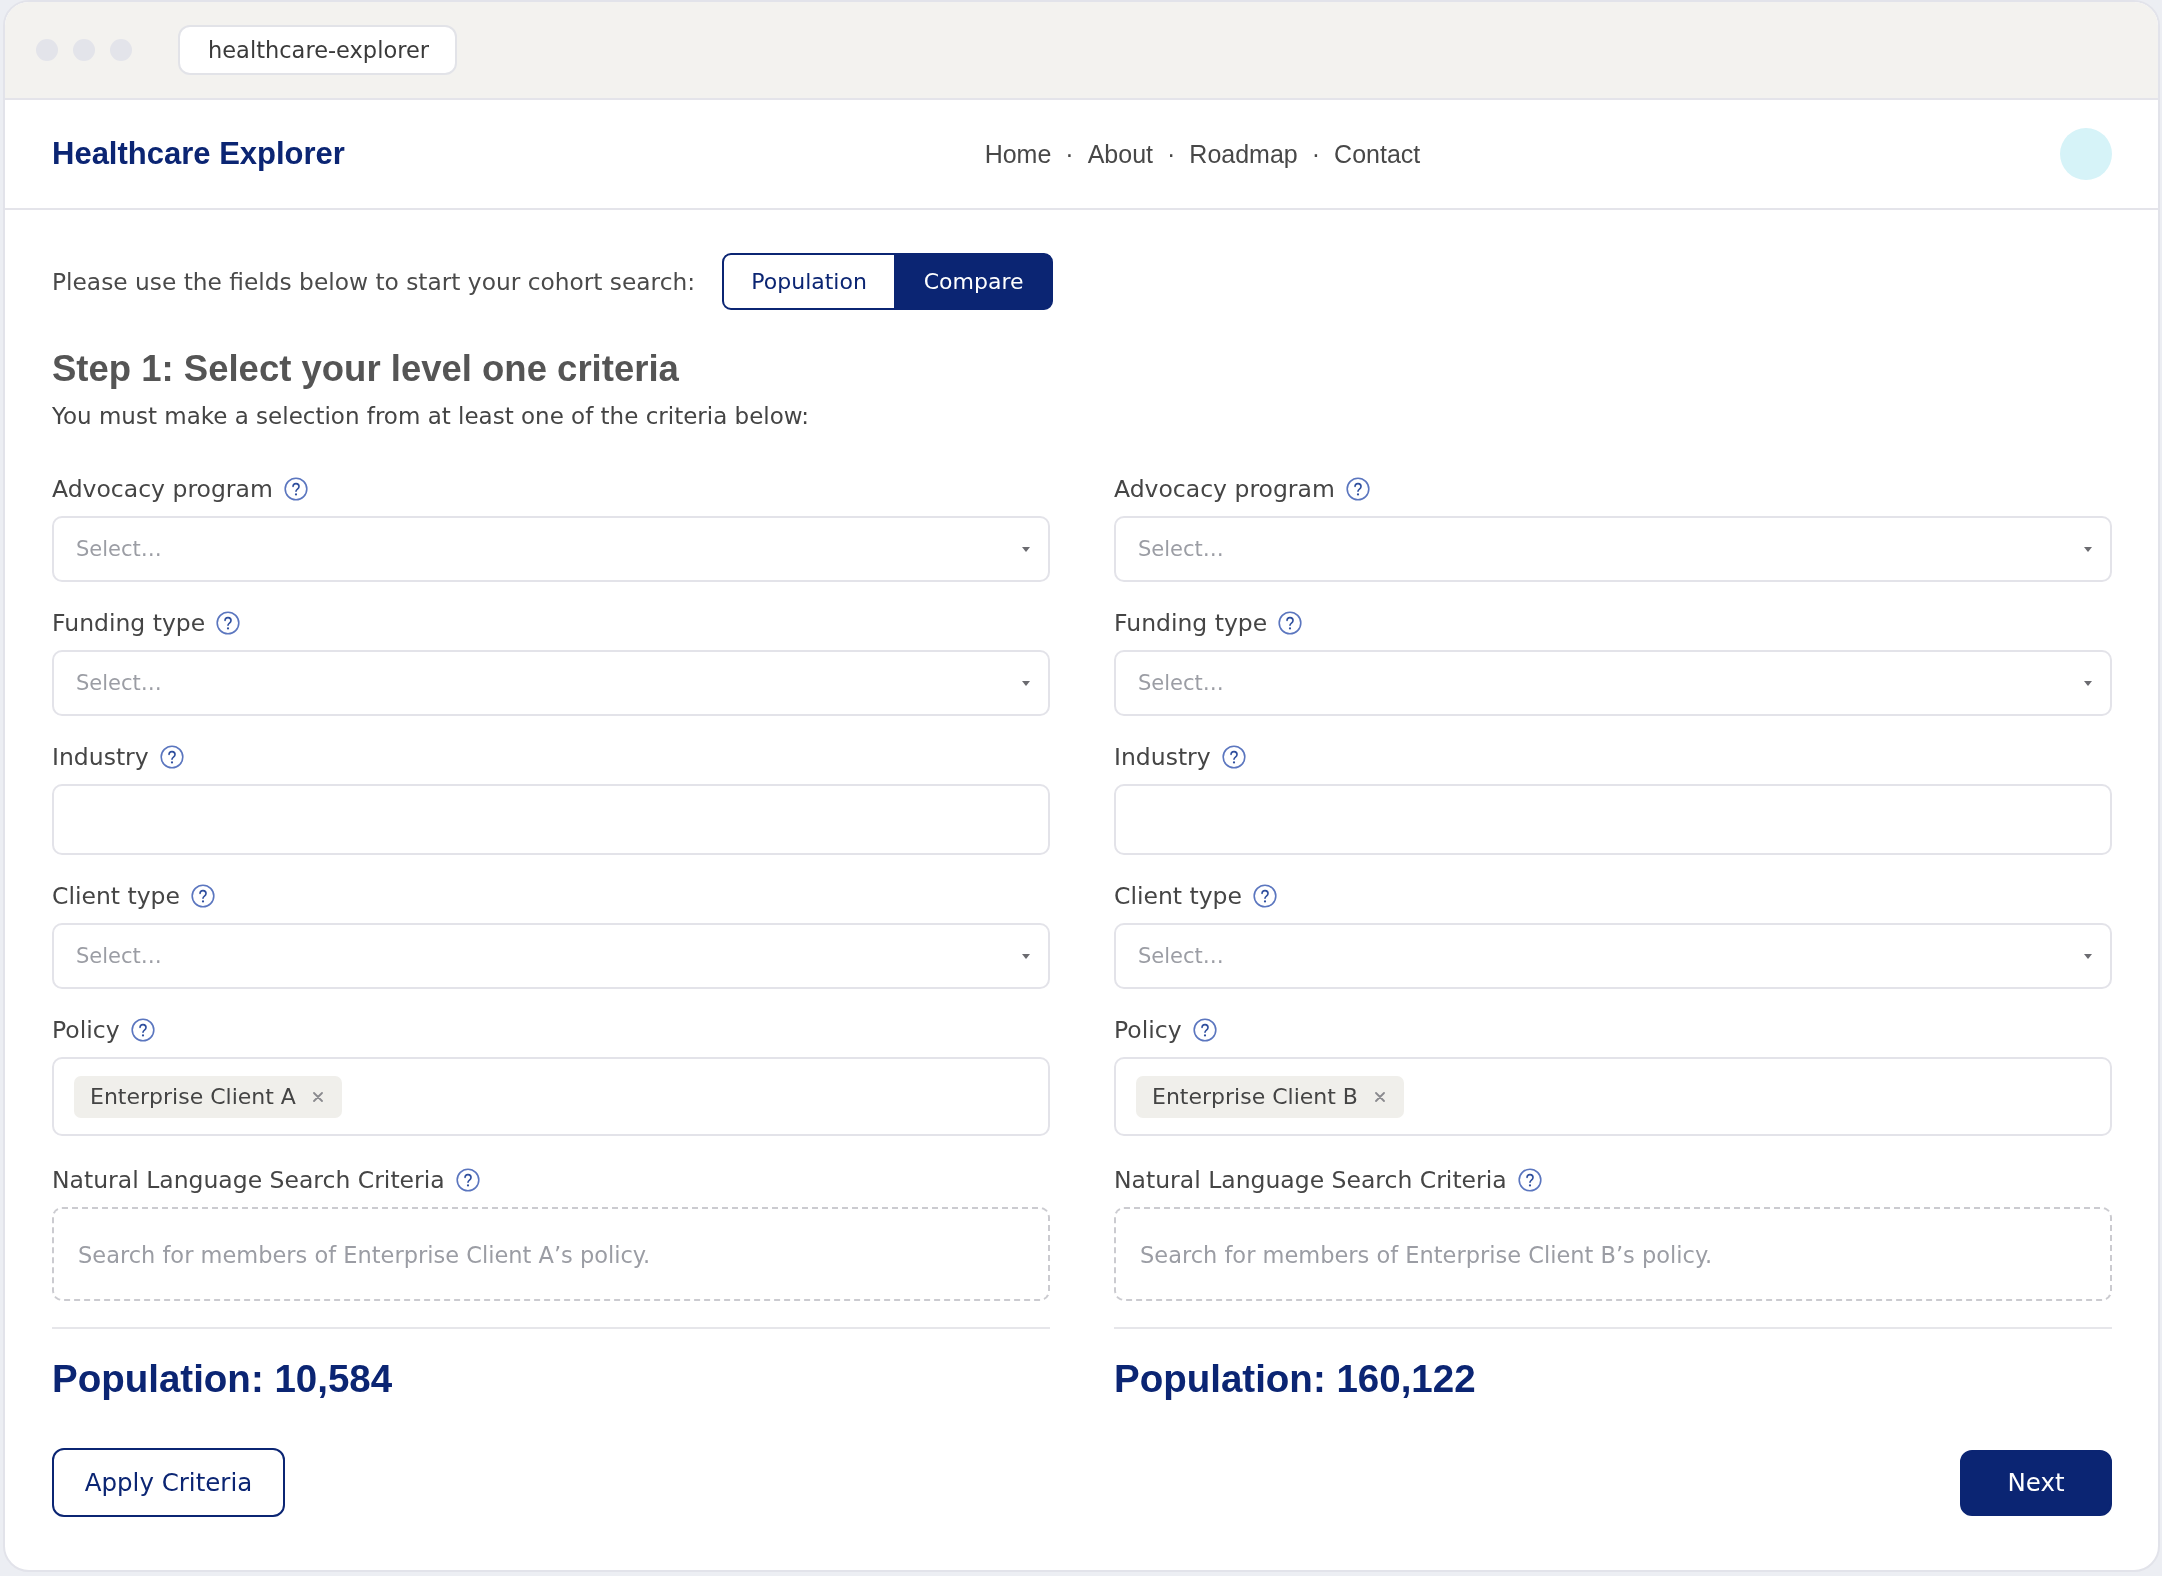  I want to click on population-count: Population: 160,122, so click(1295, 1379).